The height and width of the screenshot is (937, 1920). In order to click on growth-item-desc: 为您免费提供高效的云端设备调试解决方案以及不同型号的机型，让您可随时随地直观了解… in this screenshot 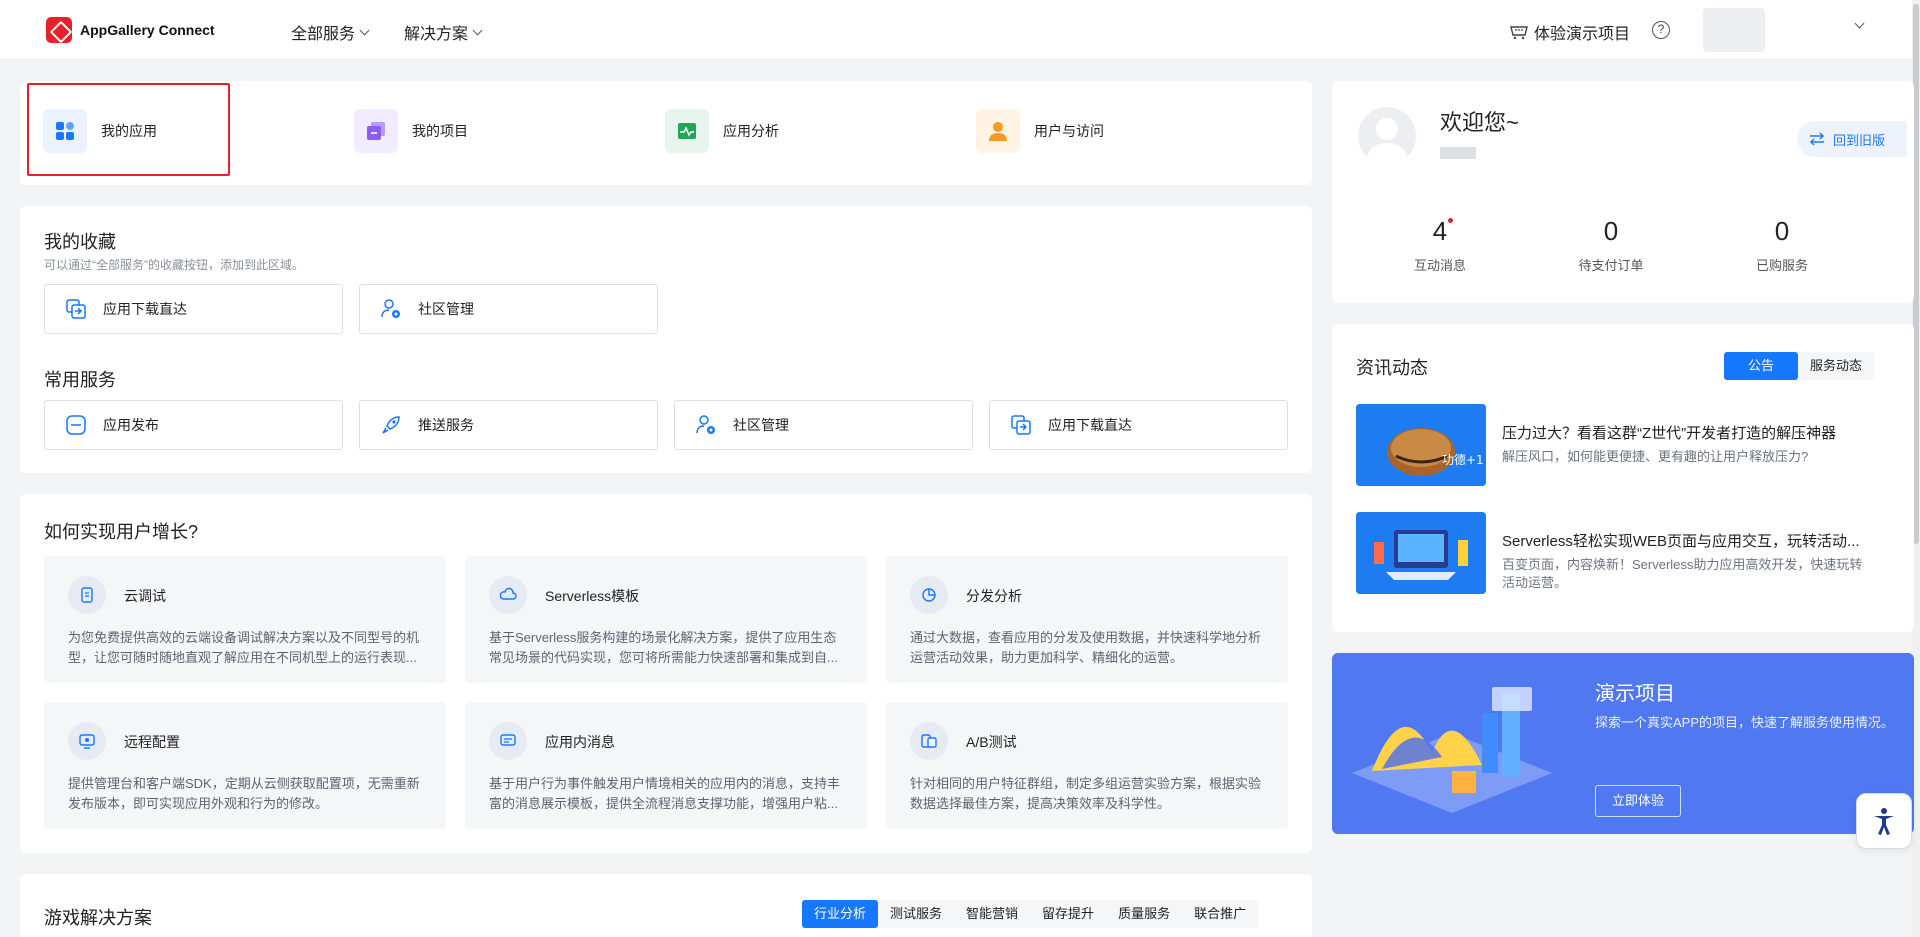, I will do `click(244, 647)`.